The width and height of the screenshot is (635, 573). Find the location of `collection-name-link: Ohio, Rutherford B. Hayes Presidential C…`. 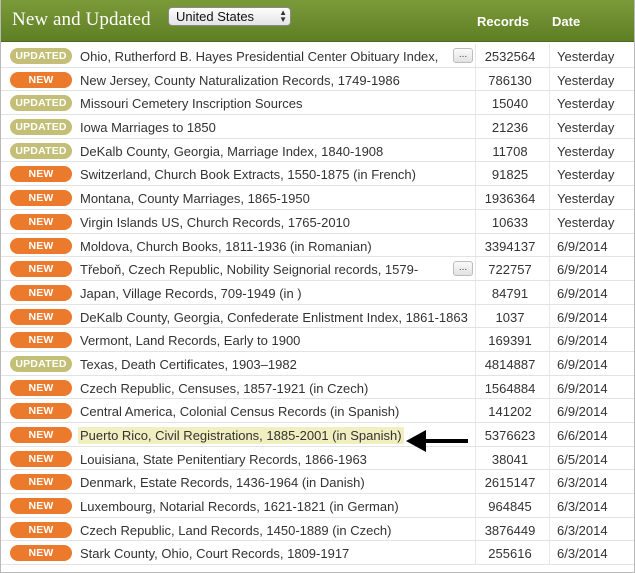

collection-name-link: Ohio, Rutherford B. Hayes Presidential C… is located at coordinates (276, 56).